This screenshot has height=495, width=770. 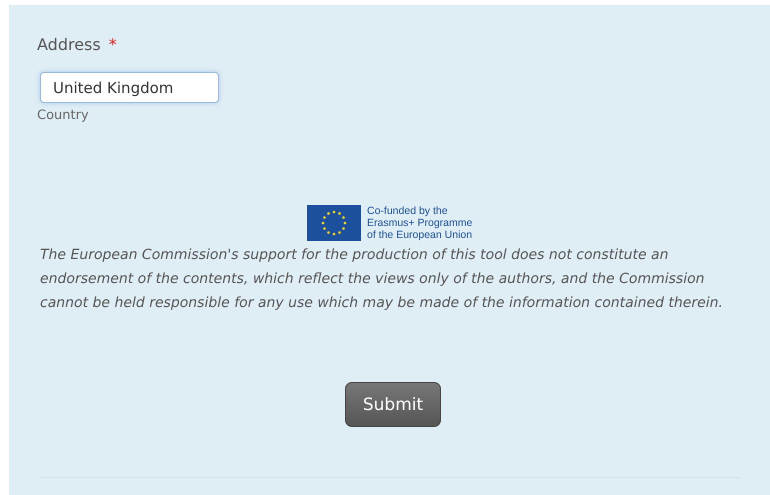 I want to click on field-label: Address, so click(x=69, y=44).